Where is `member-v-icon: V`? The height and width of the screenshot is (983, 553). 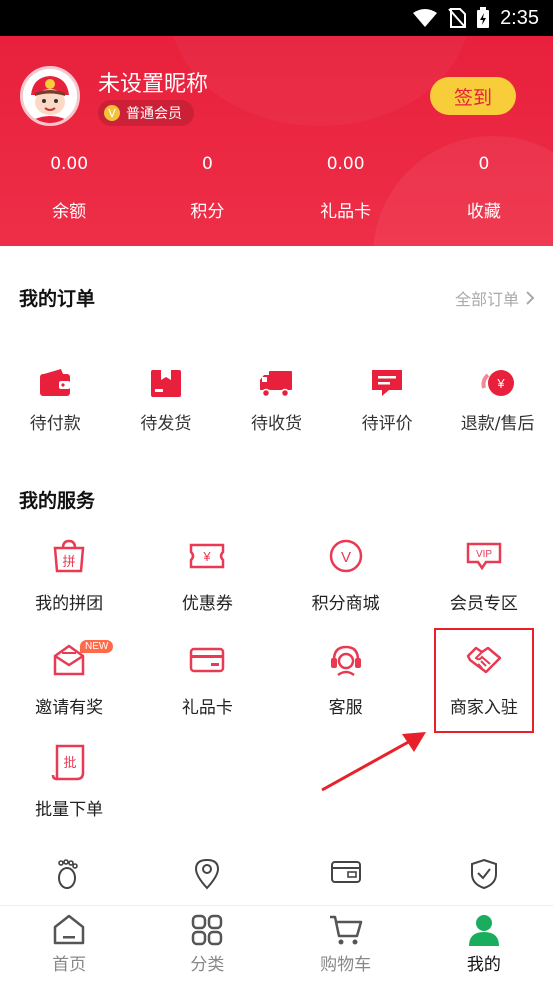
member-v-icon: V is located at coordinates (112, 113).